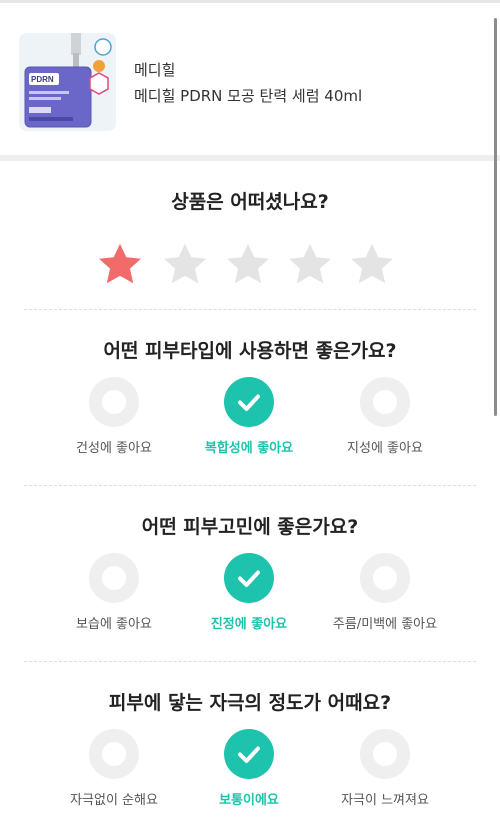  I want to click on skin-type-question: 어떤 피부타입에 사용하면 좋은가요?, so click(250, 351).